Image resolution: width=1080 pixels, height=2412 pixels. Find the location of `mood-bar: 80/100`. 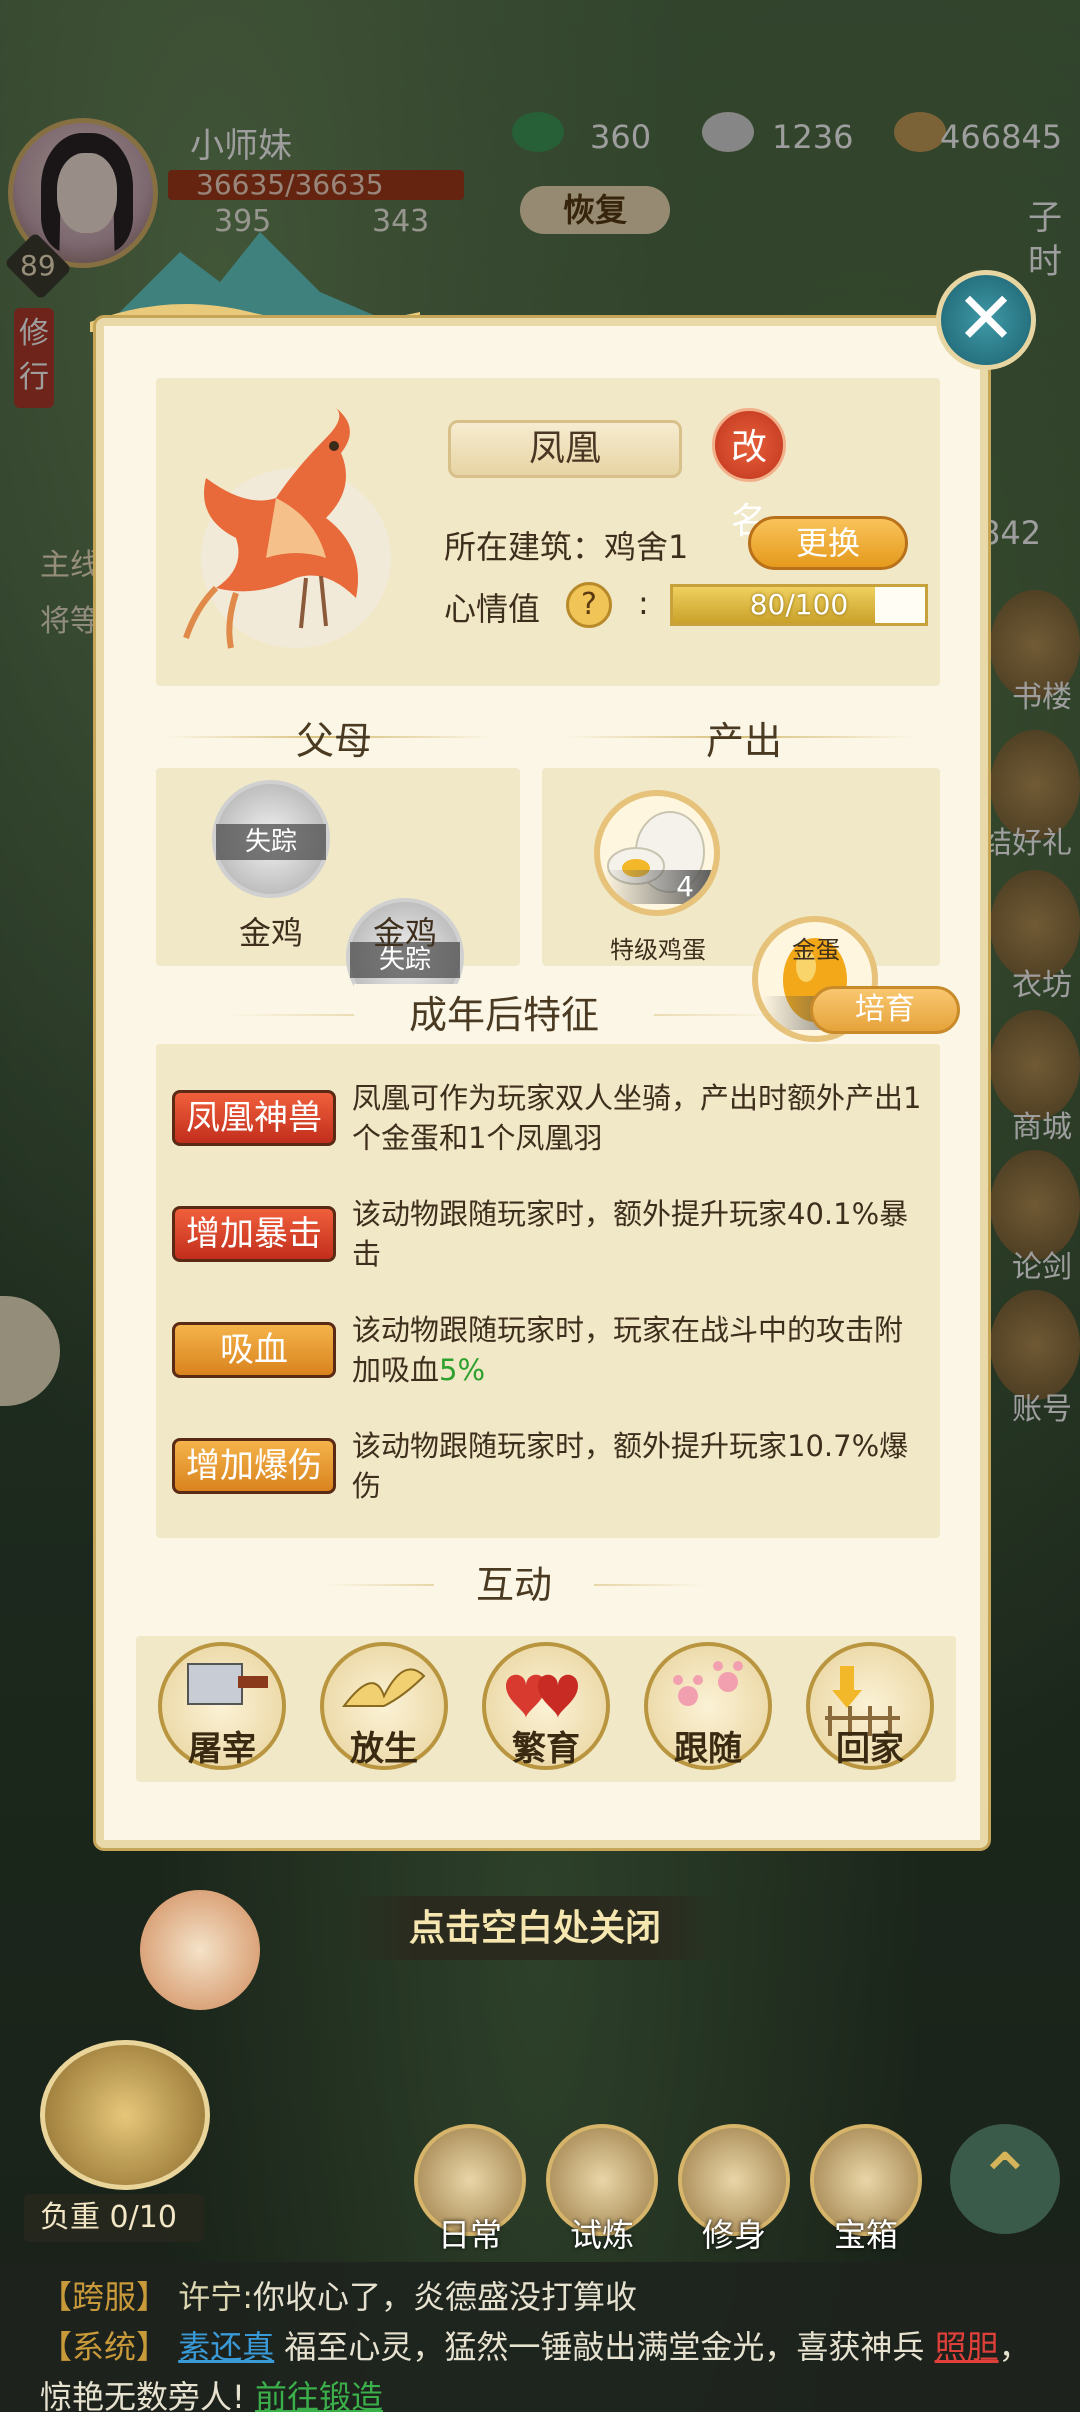

mood-bar: 80/100 is located at coordinates (799, 605).